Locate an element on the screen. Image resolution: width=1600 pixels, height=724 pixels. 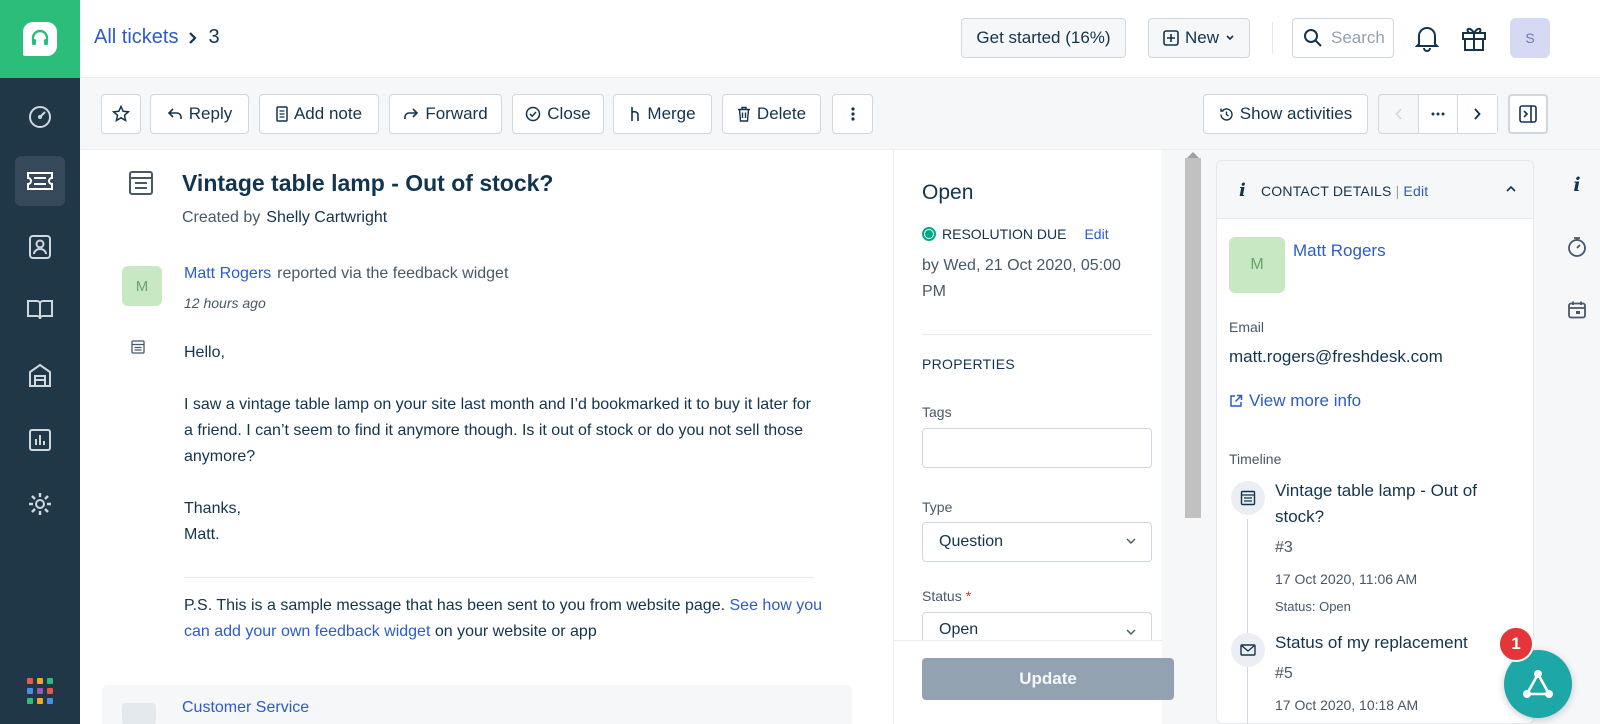
next-ticket-button is located at coordinates (1477, 114).